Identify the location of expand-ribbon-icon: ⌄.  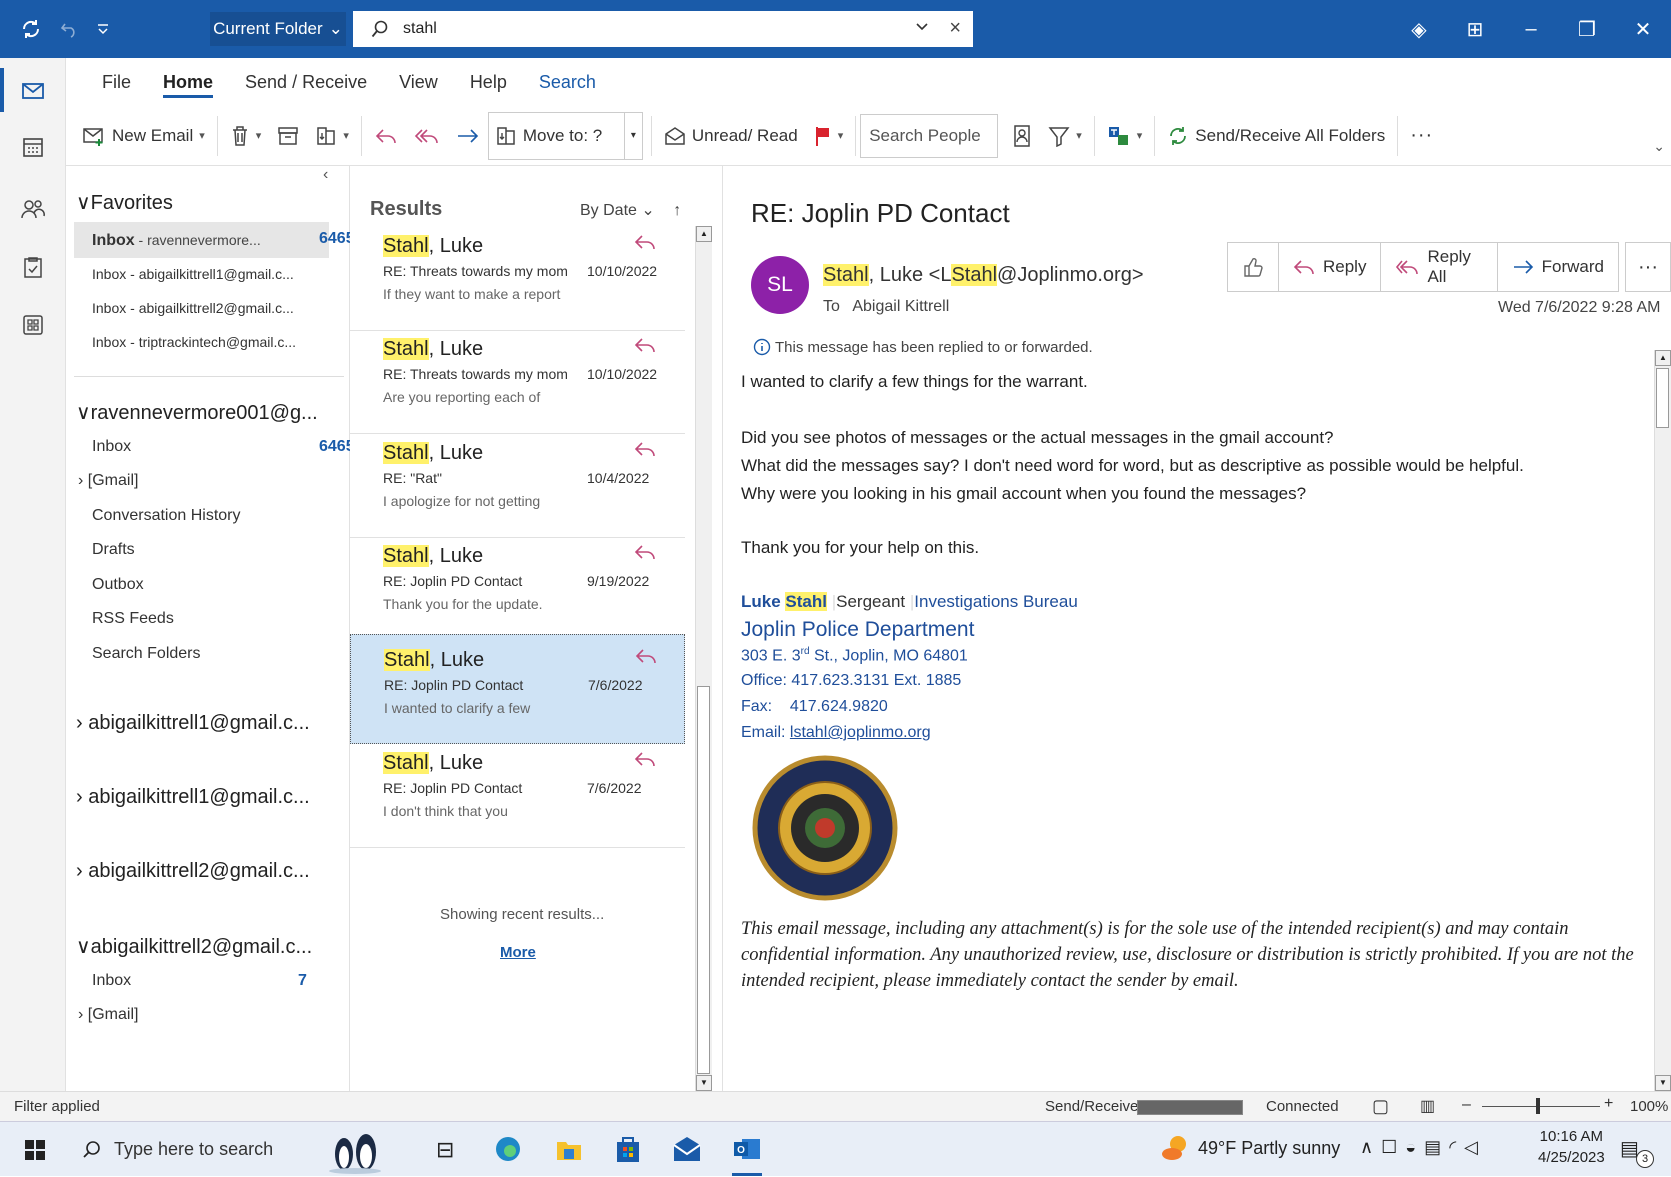
(1659, 146).